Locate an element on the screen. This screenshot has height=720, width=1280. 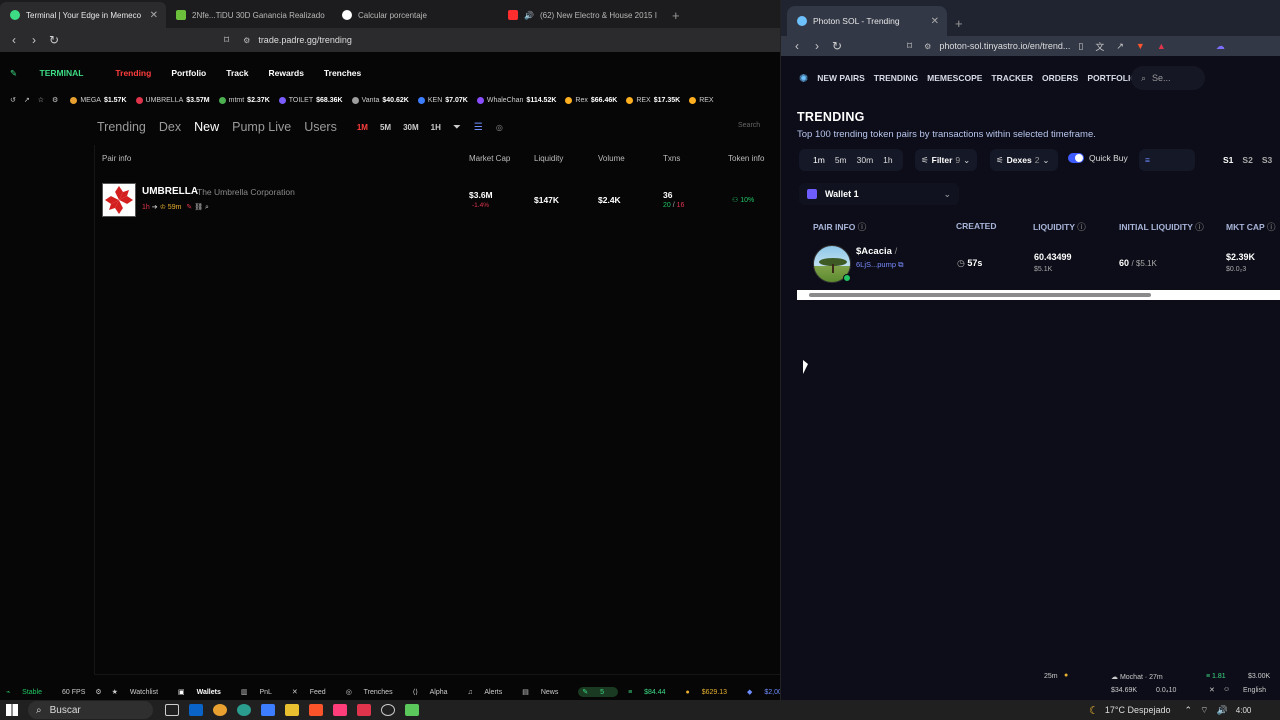
subtab-users: Users is located at coordinates (320, 127).